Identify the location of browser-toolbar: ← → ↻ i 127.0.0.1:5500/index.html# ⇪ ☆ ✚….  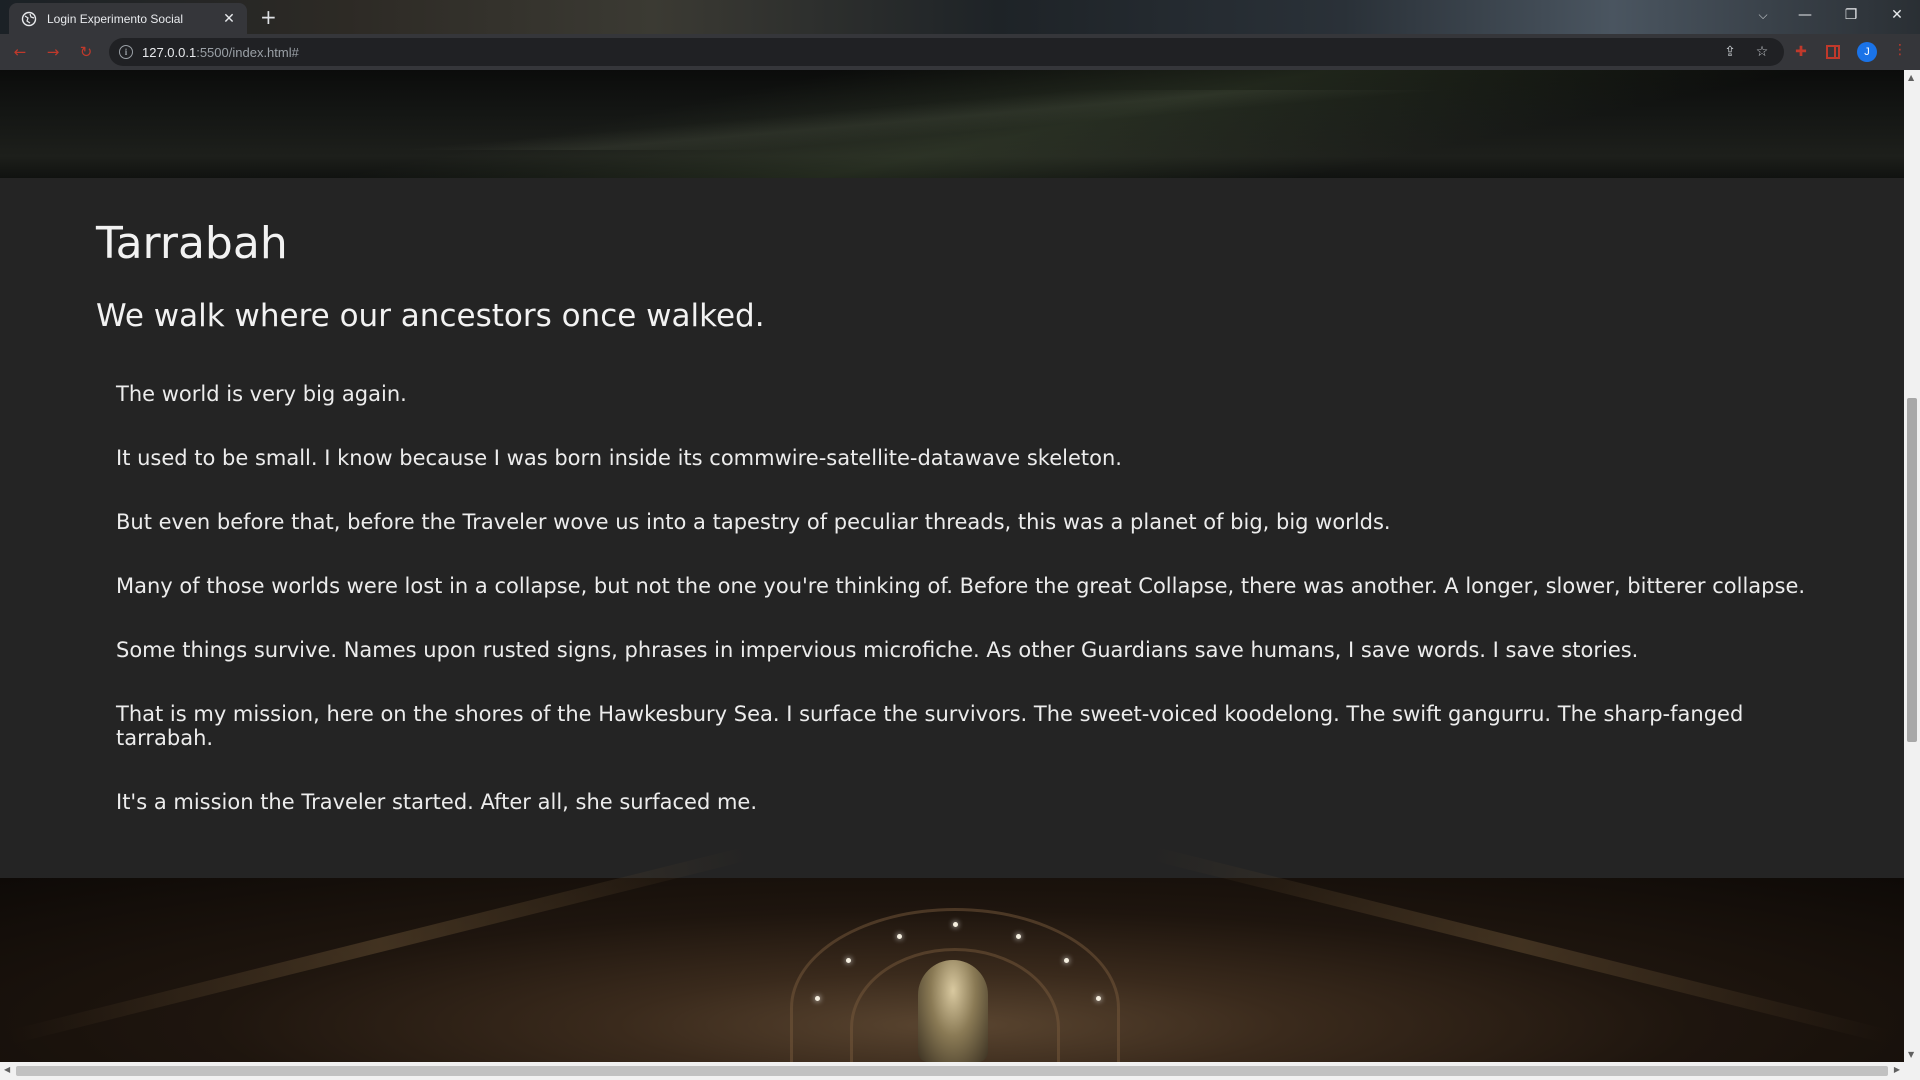
(960, 52).